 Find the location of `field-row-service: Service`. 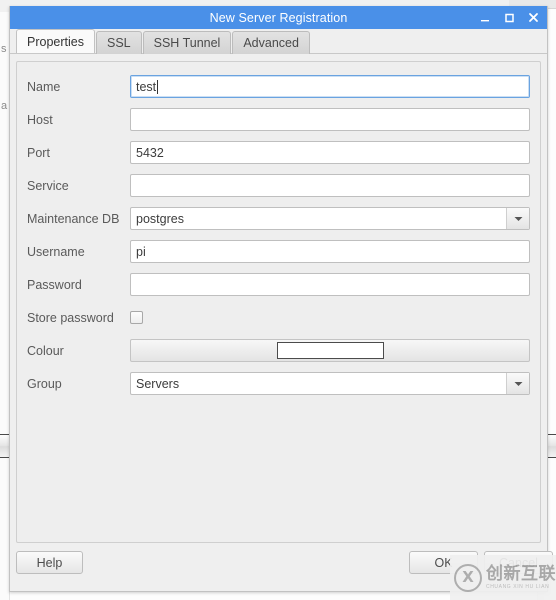

field-row-service: Service is located at coordinates (278, 185).